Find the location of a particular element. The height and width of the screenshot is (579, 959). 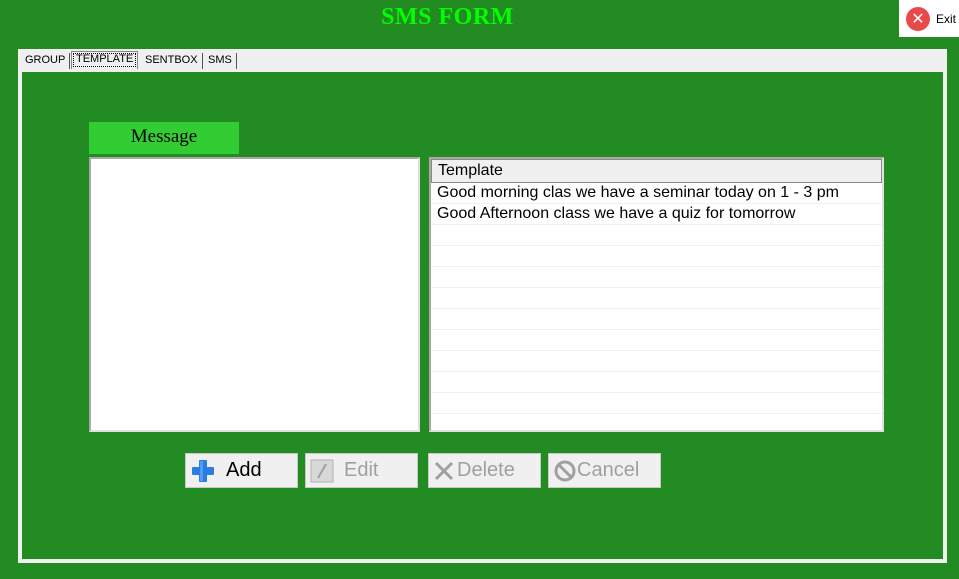

close-icon: ✕ is located at coordinates (918, 18).